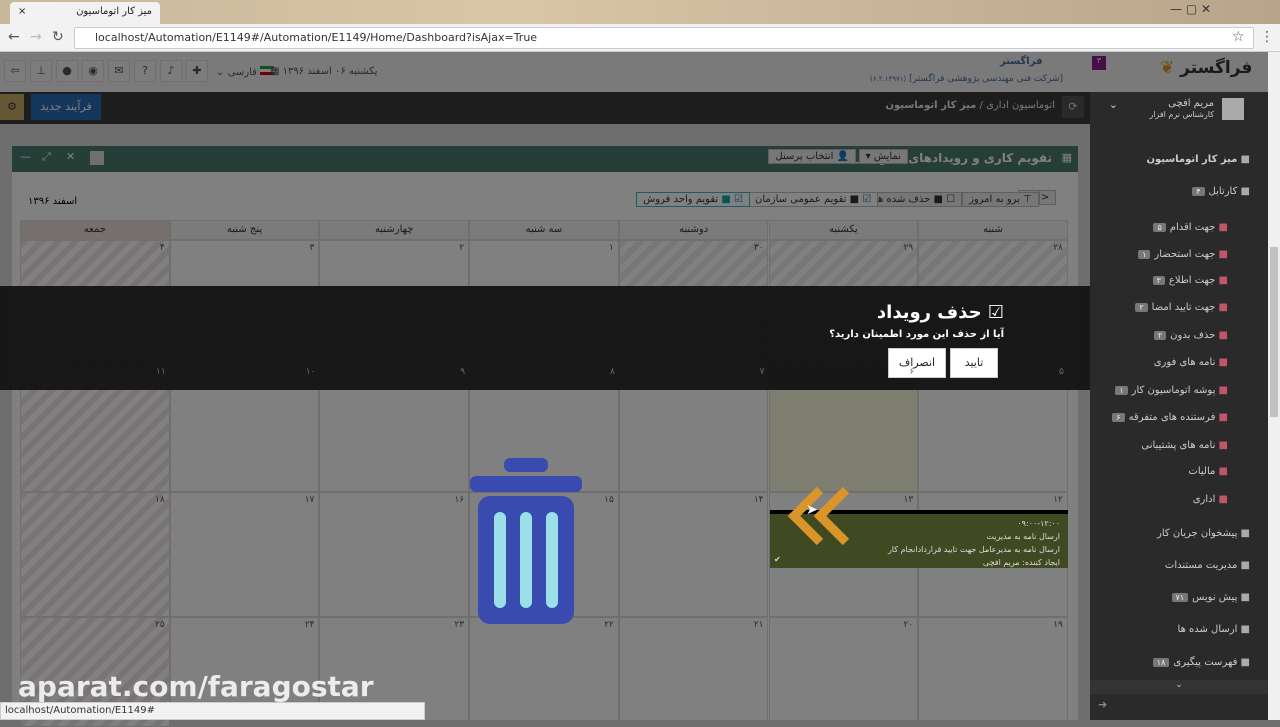 The height and width of the screenshot is (727, 1280). Describe the element at coordinates (1178, 110) in the screenshot. I see `user-profile: مریم افچی کارشناس نرم افزار ⌄` at that location.